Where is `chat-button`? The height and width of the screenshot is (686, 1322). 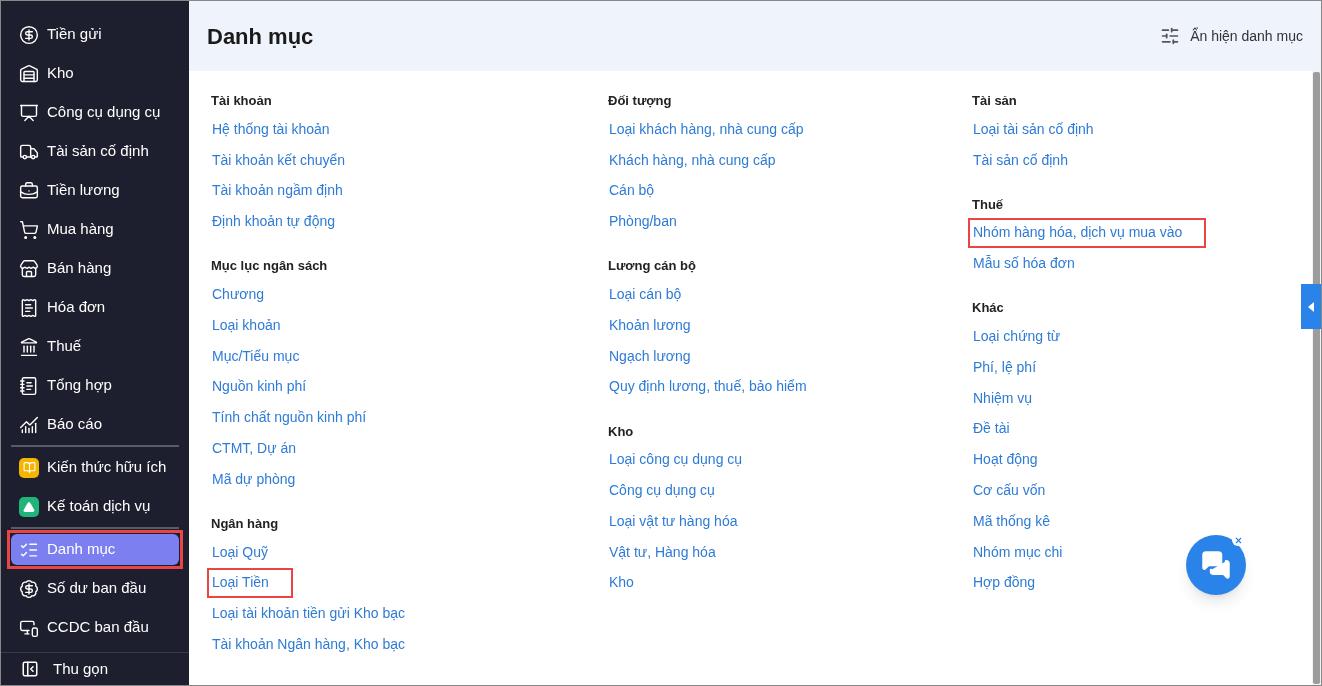
chat-button is located at coordinates (1216, 565).